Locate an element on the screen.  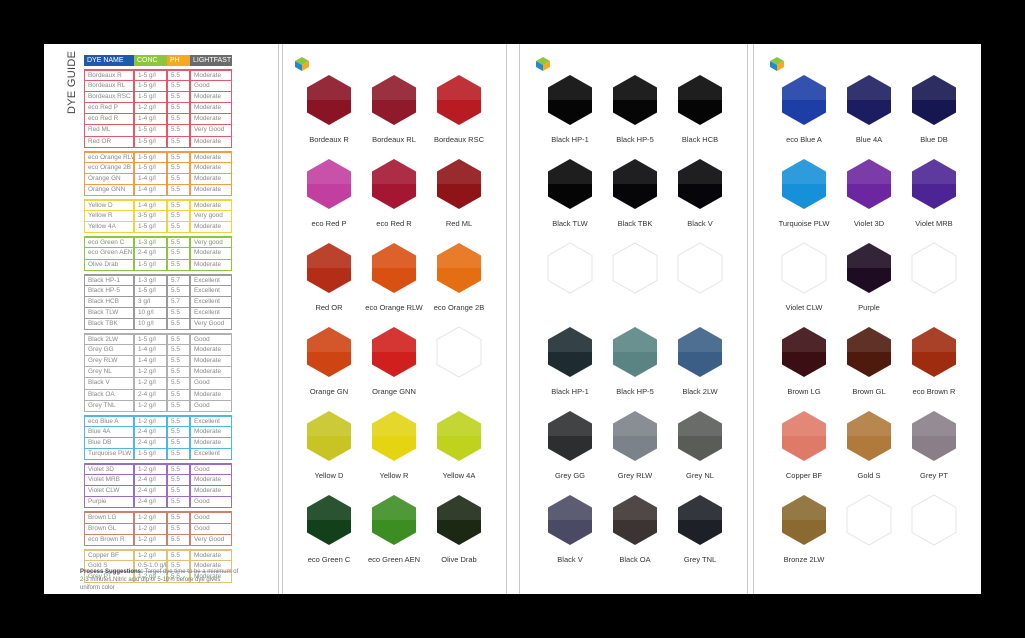
cell-dye-name: Blue DB is located at coordinates (109, 443).